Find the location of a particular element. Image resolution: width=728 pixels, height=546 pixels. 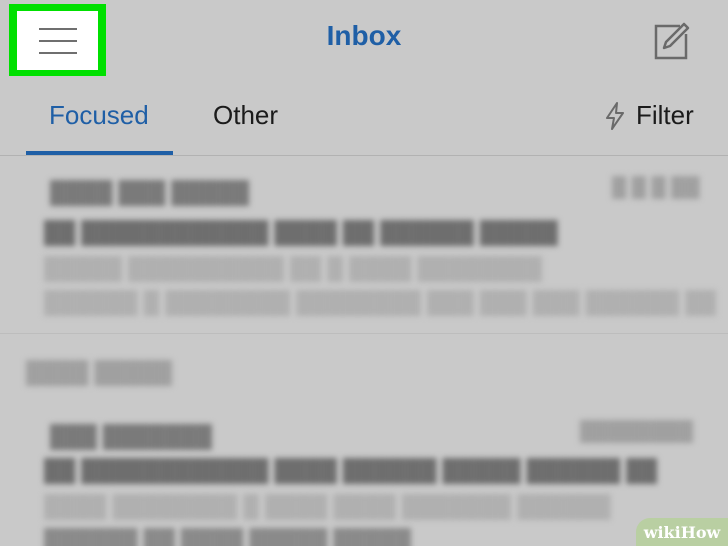

filter-label: Filter is located at coordinates (665, 115).